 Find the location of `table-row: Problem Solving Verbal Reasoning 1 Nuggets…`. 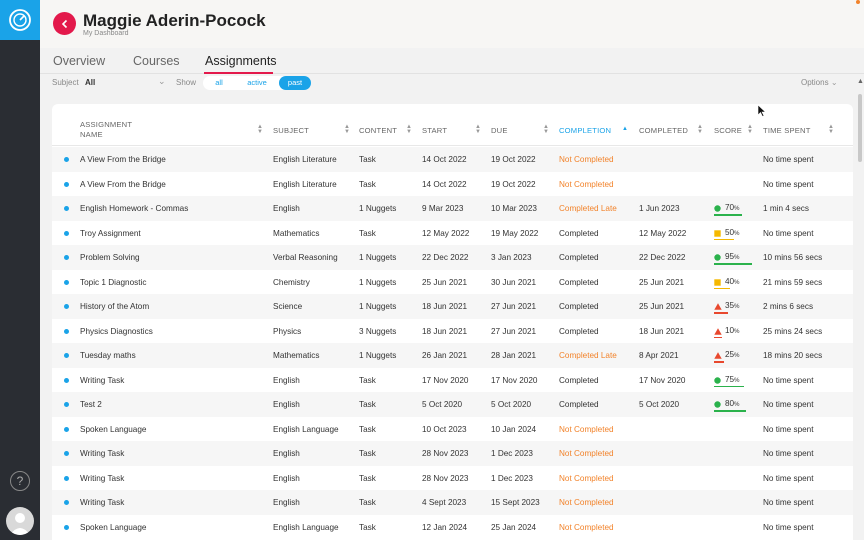

table-row: Problem Solving Verbal Reasoning 1 Nuggets… is located at coordinates (452, 257).